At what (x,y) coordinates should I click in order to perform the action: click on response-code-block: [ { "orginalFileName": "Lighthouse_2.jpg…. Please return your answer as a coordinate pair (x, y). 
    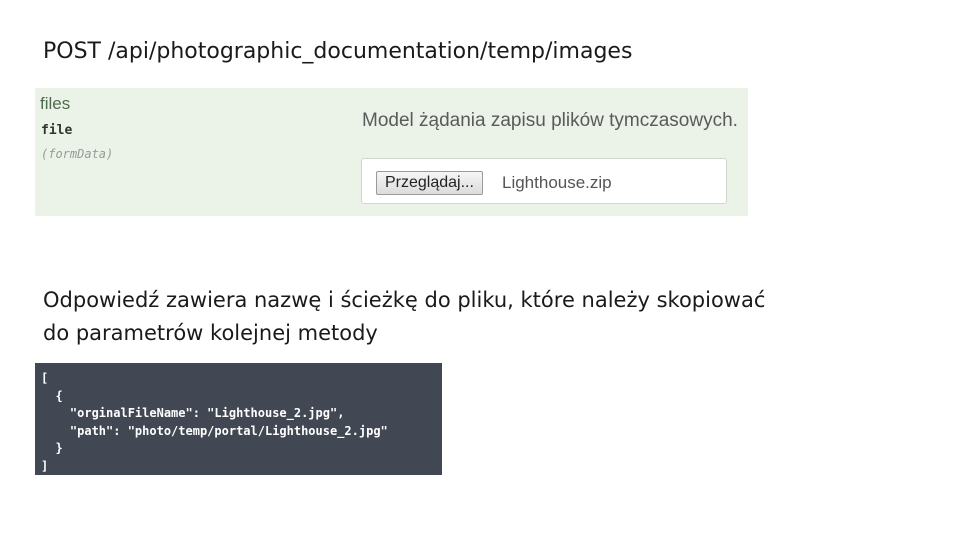
    Looking at the image, I should click on (238, 419).